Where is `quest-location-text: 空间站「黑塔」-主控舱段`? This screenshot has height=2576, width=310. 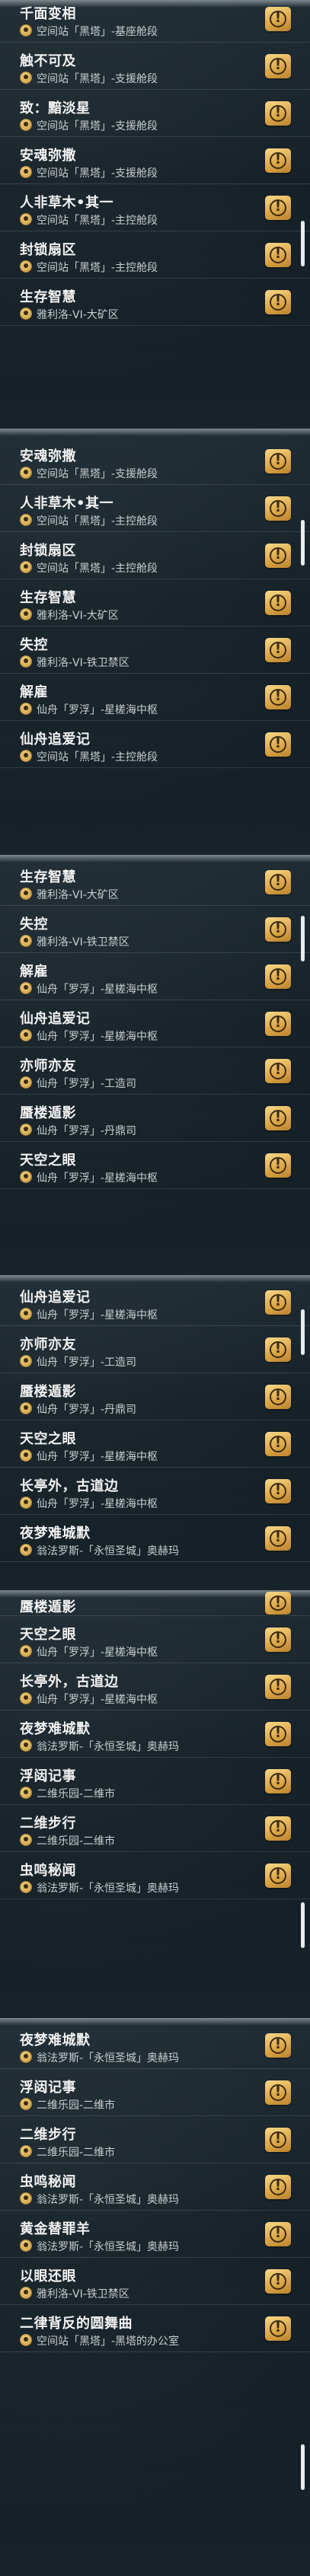 quest-location-text: 空间站「黑塔」-主控舱段 is located at coordinates (98, 757).